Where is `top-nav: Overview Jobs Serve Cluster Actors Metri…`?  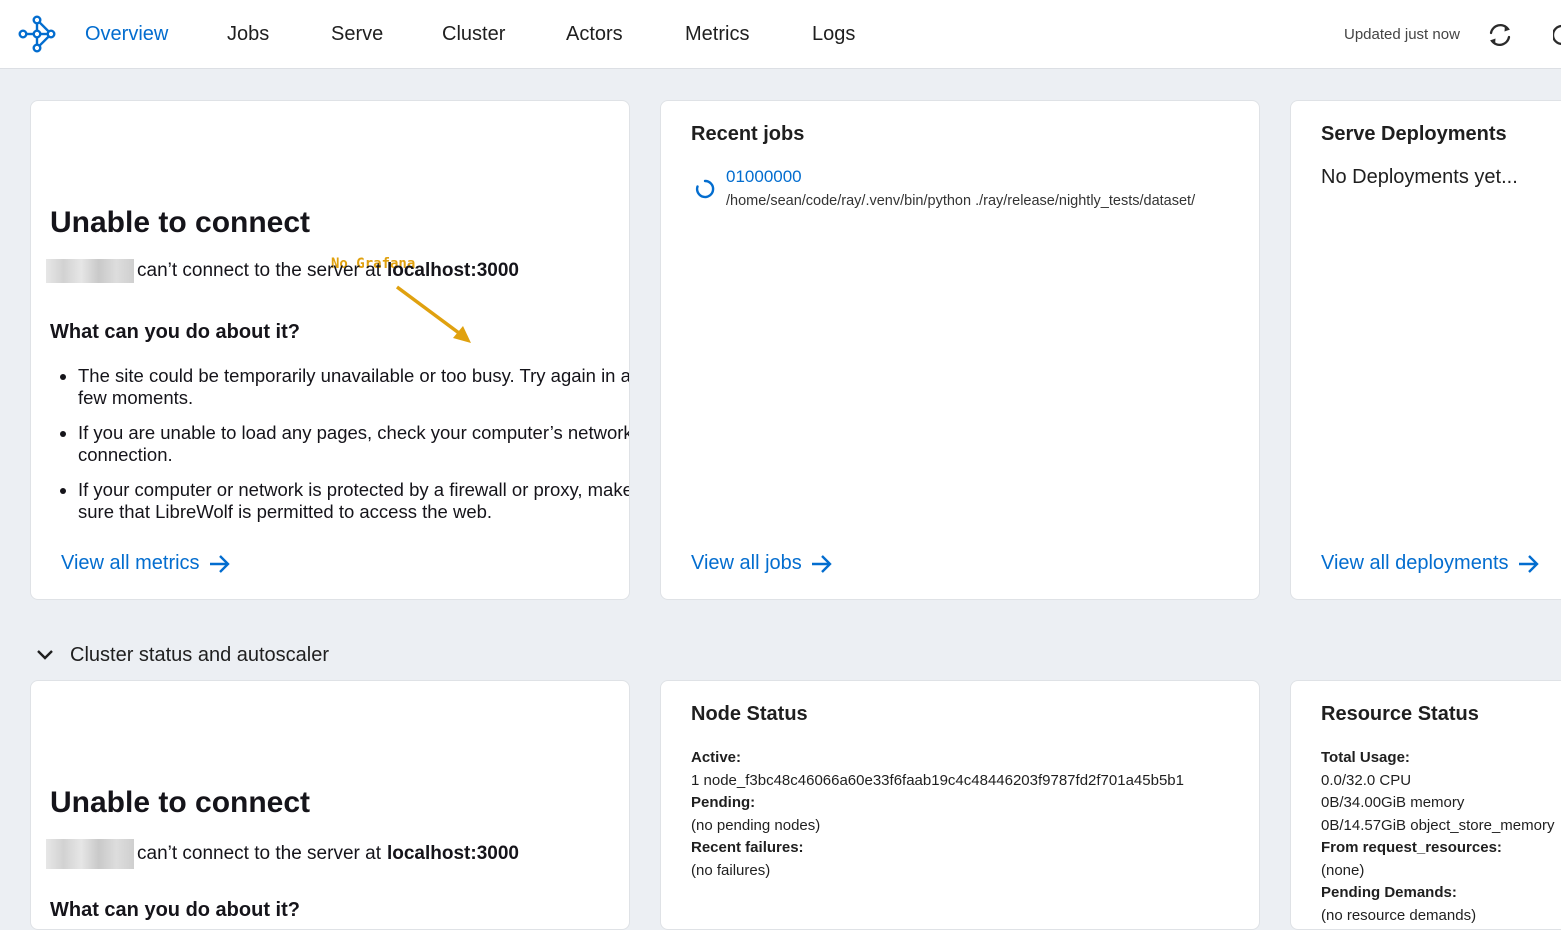 top-nav: Overview Jobs Serve Cluster Actors Metri… is located at coordinates (780, 34).